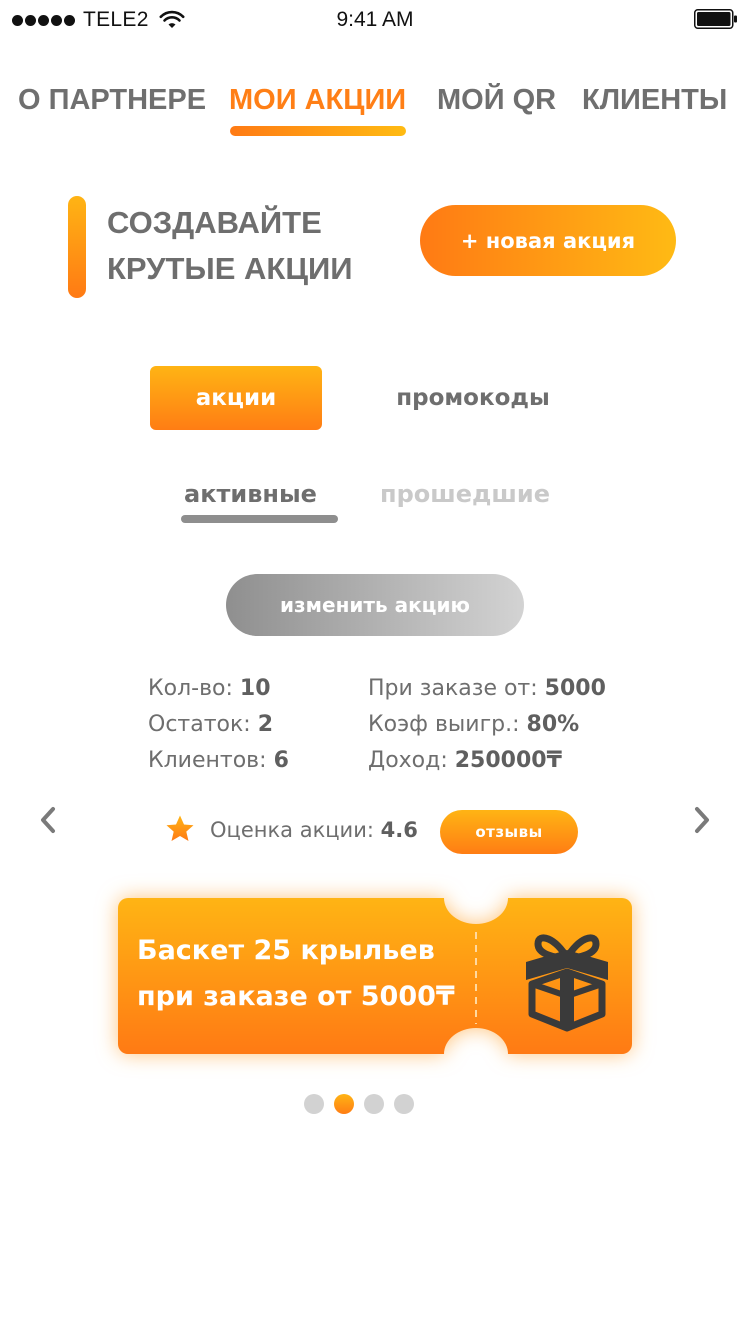 This screenshot has width=750, height=1334. I want to click on stat-quantity: Кол-во: 10, so click(218, 689).